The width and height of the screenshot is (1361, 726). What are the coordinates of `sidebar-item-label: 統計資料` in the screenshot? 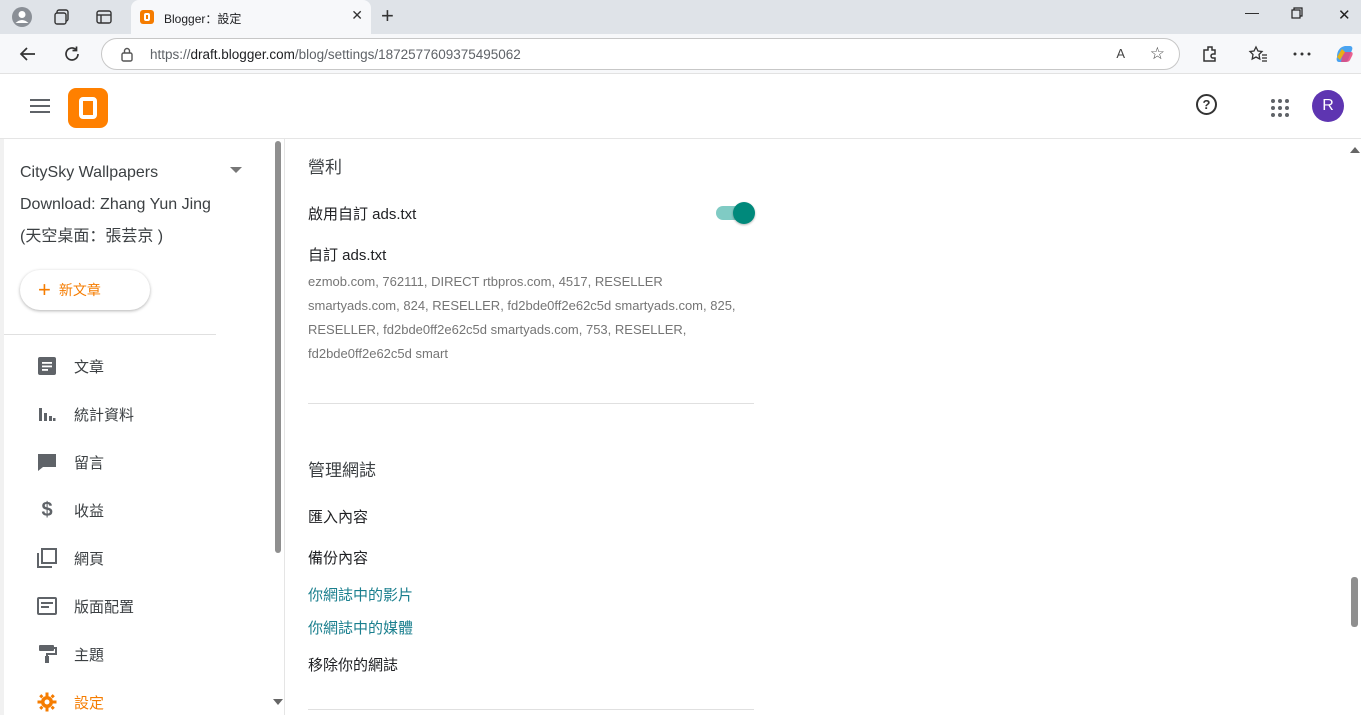 It's located at (104, 415).